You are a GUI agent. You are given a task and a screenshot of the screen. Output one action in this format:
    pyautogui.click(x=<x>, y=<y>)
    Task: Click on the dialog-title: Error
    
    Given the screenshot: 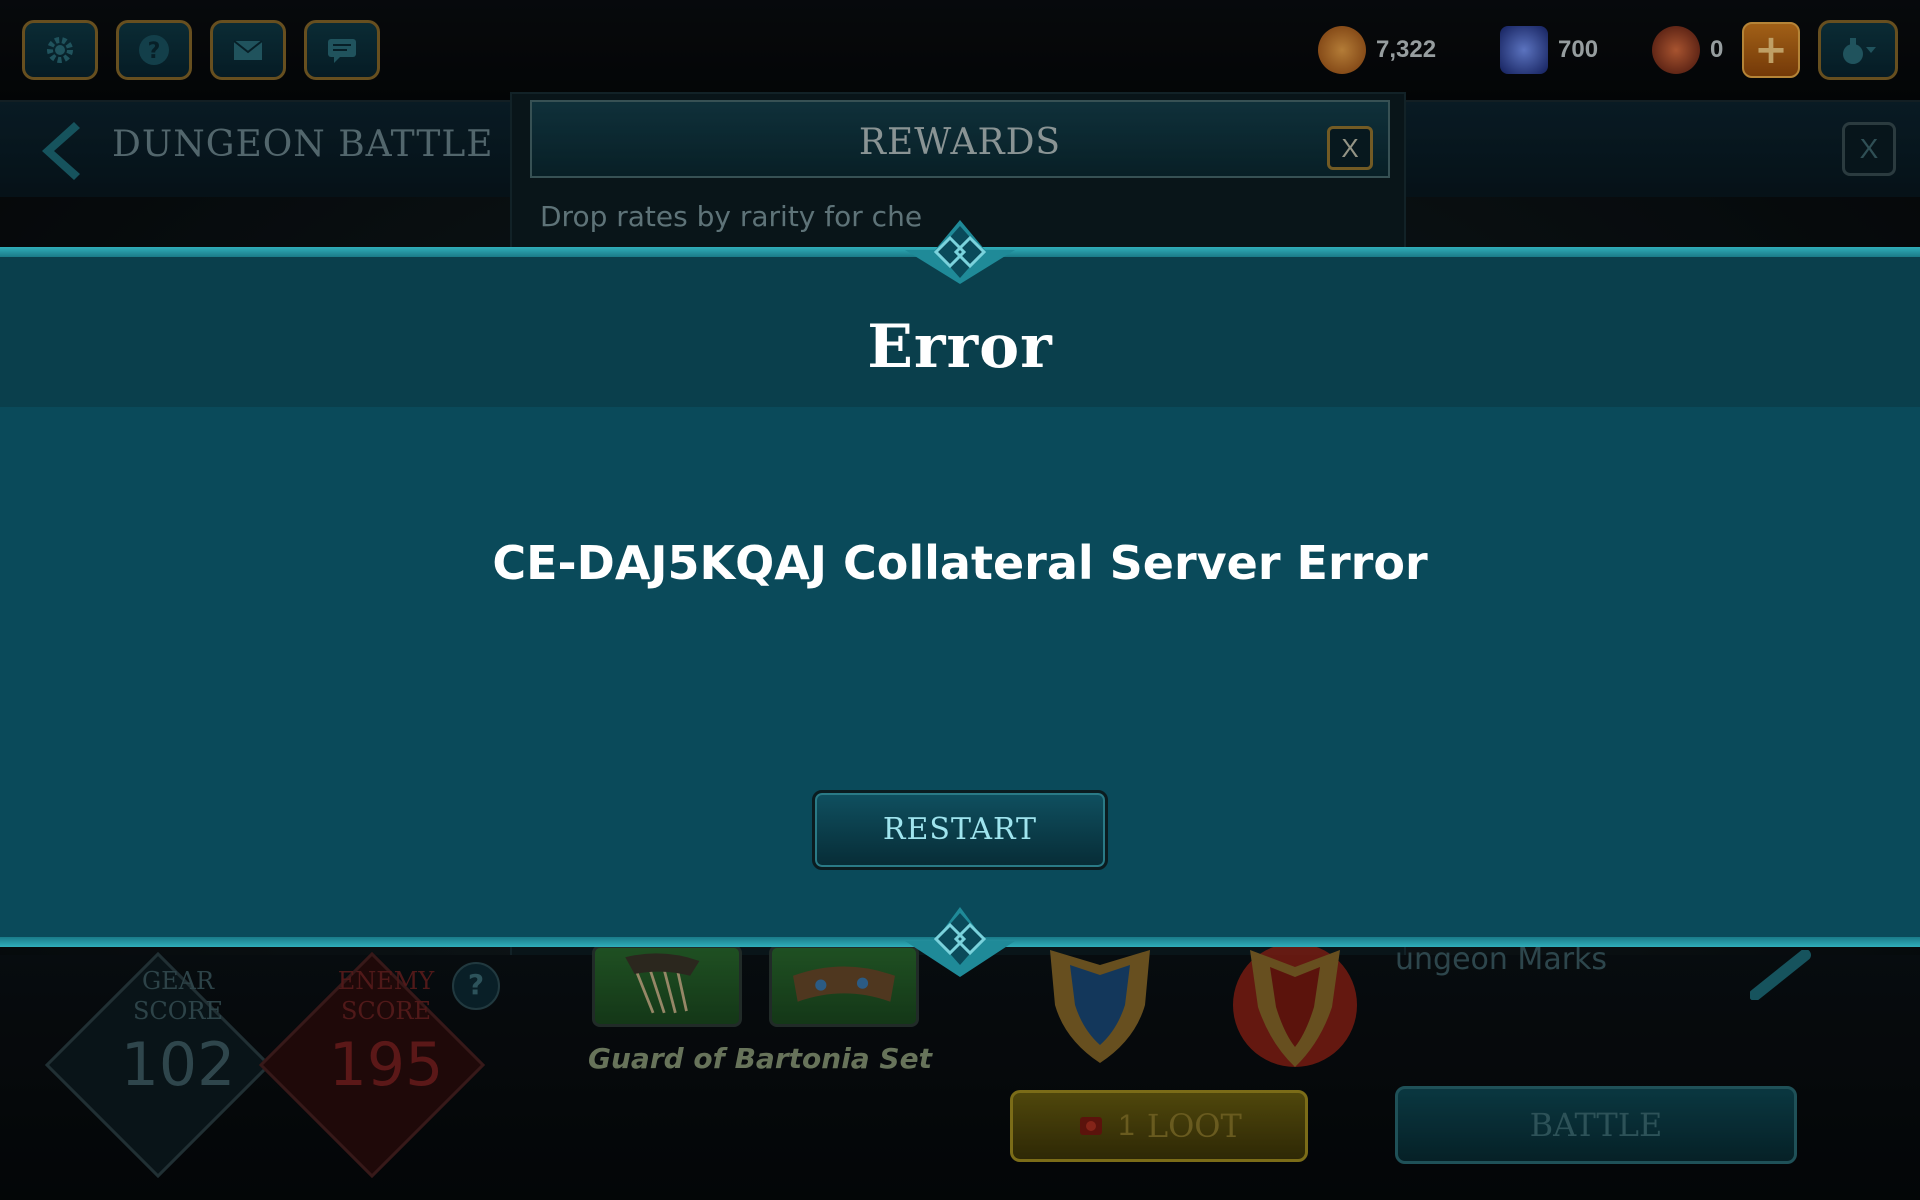 What is the action you would take?
    pyautogui.click(x=960, y=347)
    